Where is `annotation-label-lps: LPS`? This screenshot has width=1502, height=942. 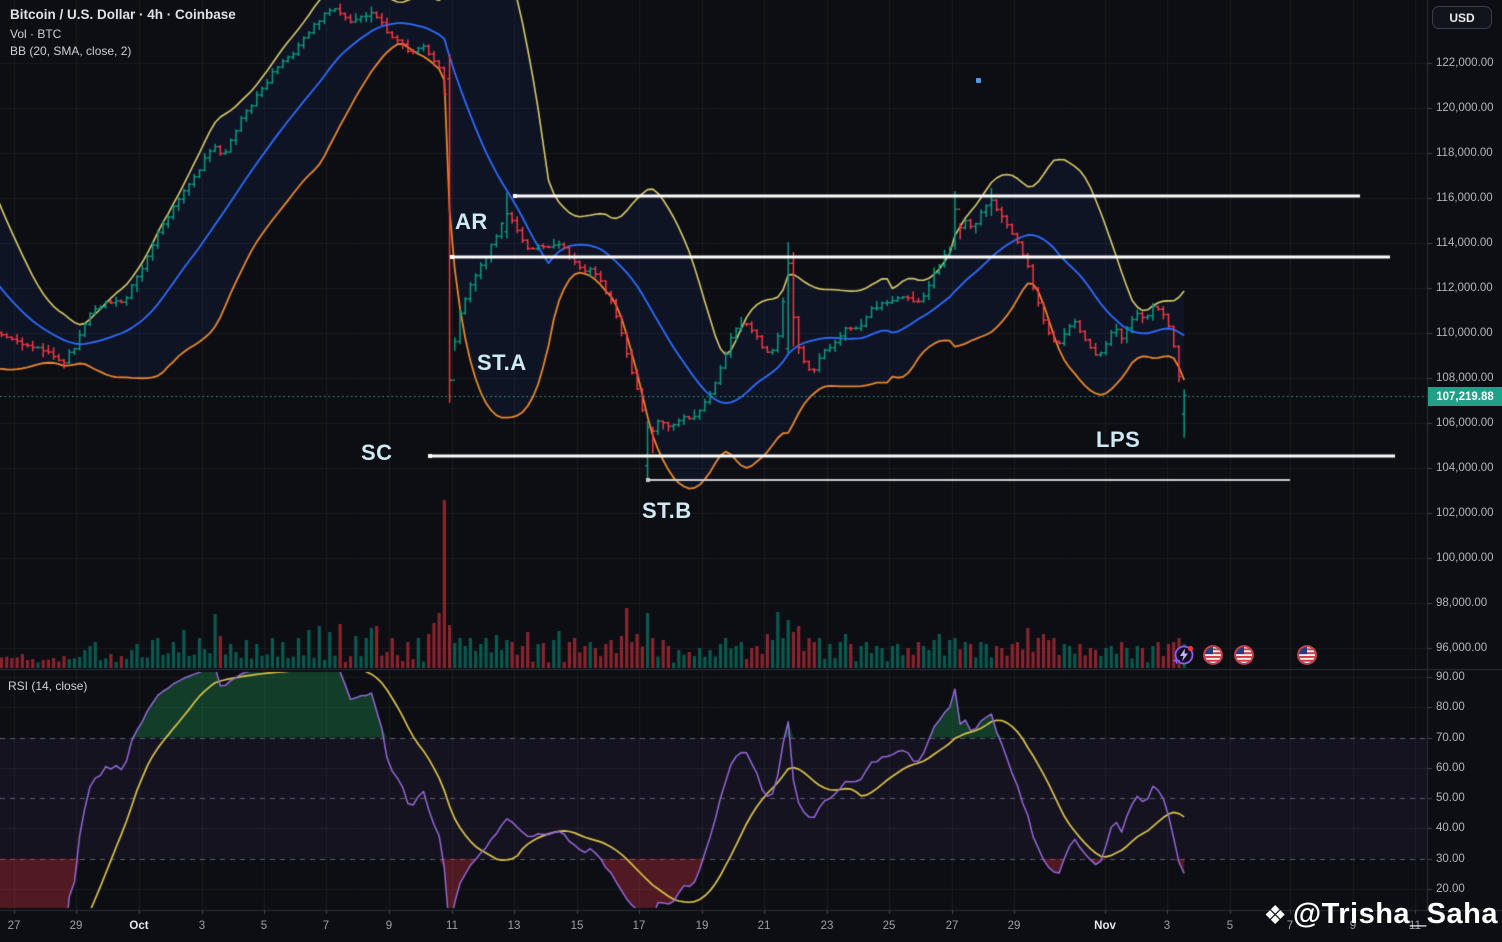 annotation-label-lps: LPS is located at coordinates (1118, 440).